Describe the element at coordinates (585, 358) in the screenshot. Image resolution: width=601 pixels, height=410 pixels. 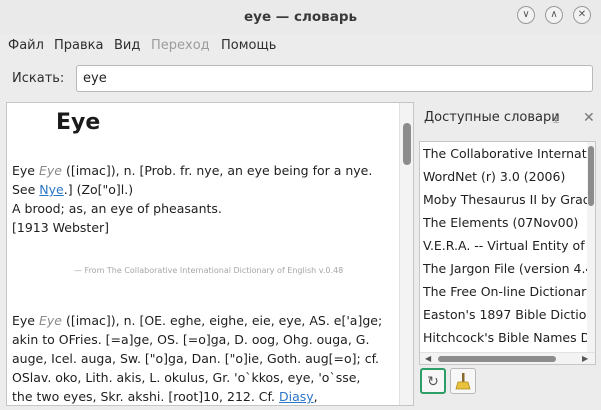
I see `scroll-right-arrow-icon: ▶` at that location.